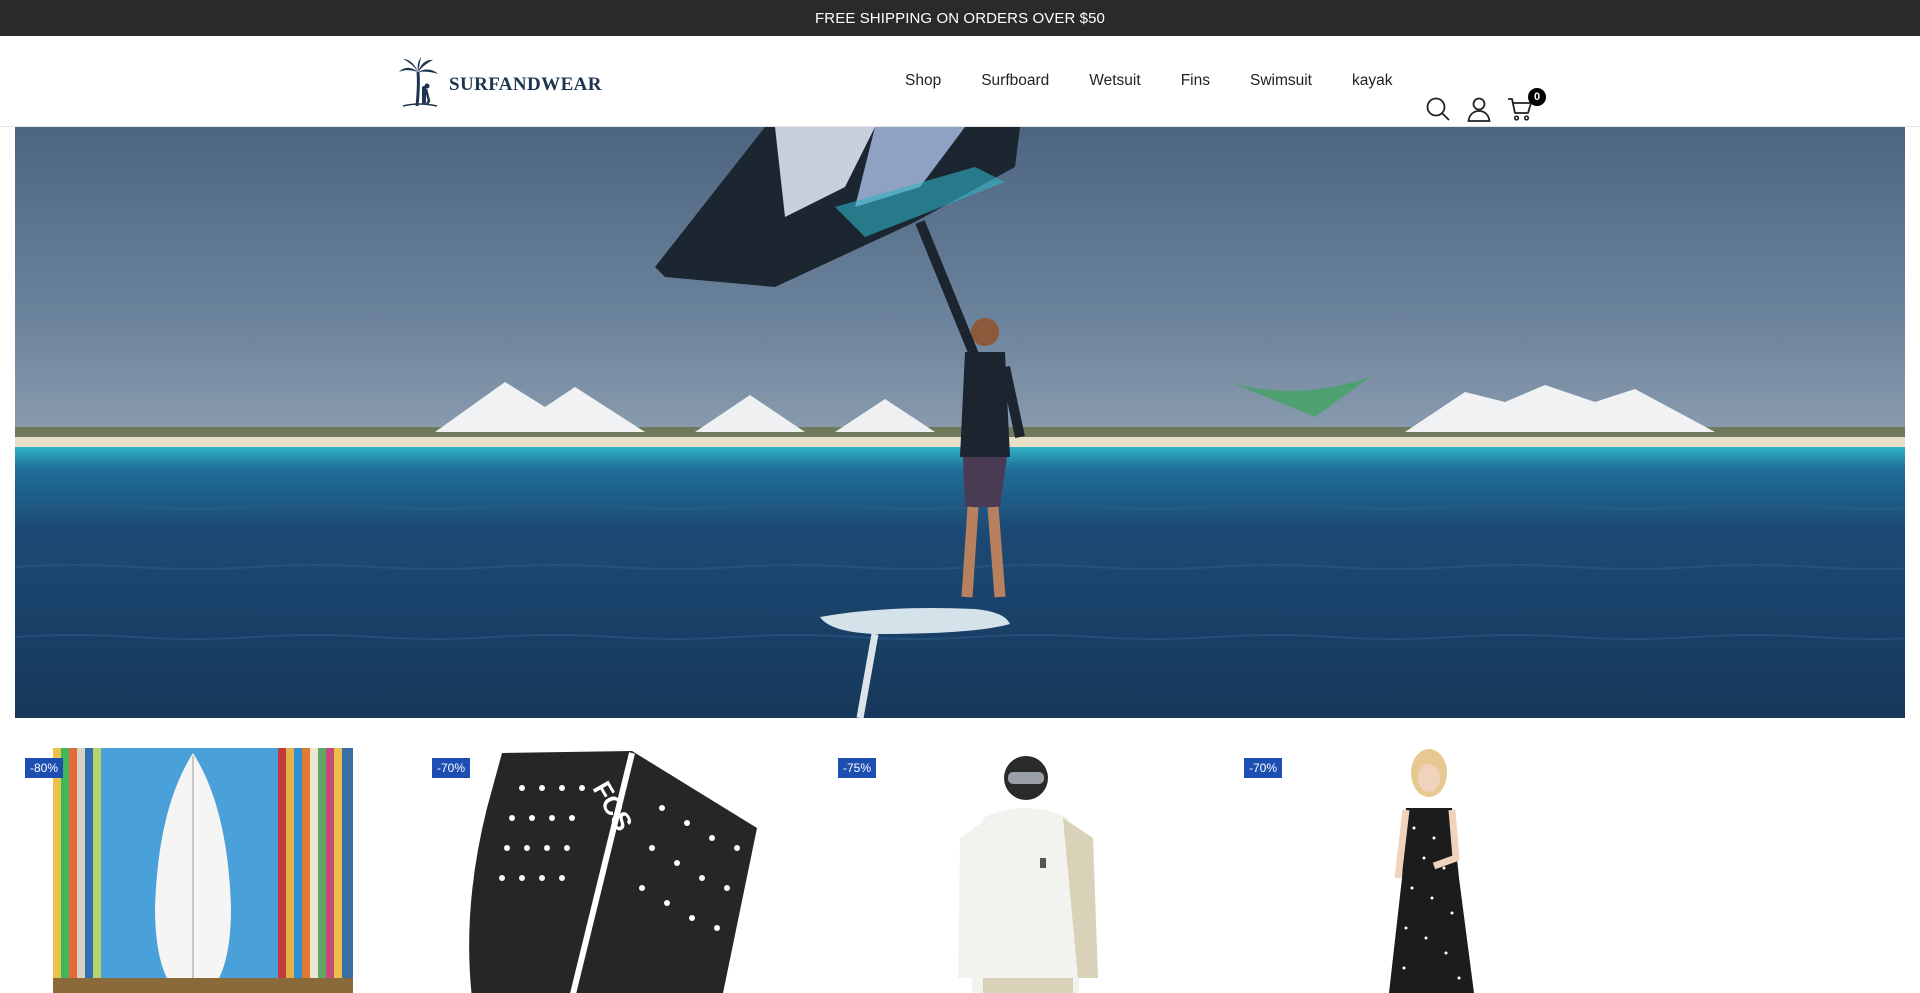 The height and width of the screenshot is (993, 1920). Describe the element at coordinates (1015, 81) in the screenshot. I see `nav-item-surfboard: Surfboard` at that location.